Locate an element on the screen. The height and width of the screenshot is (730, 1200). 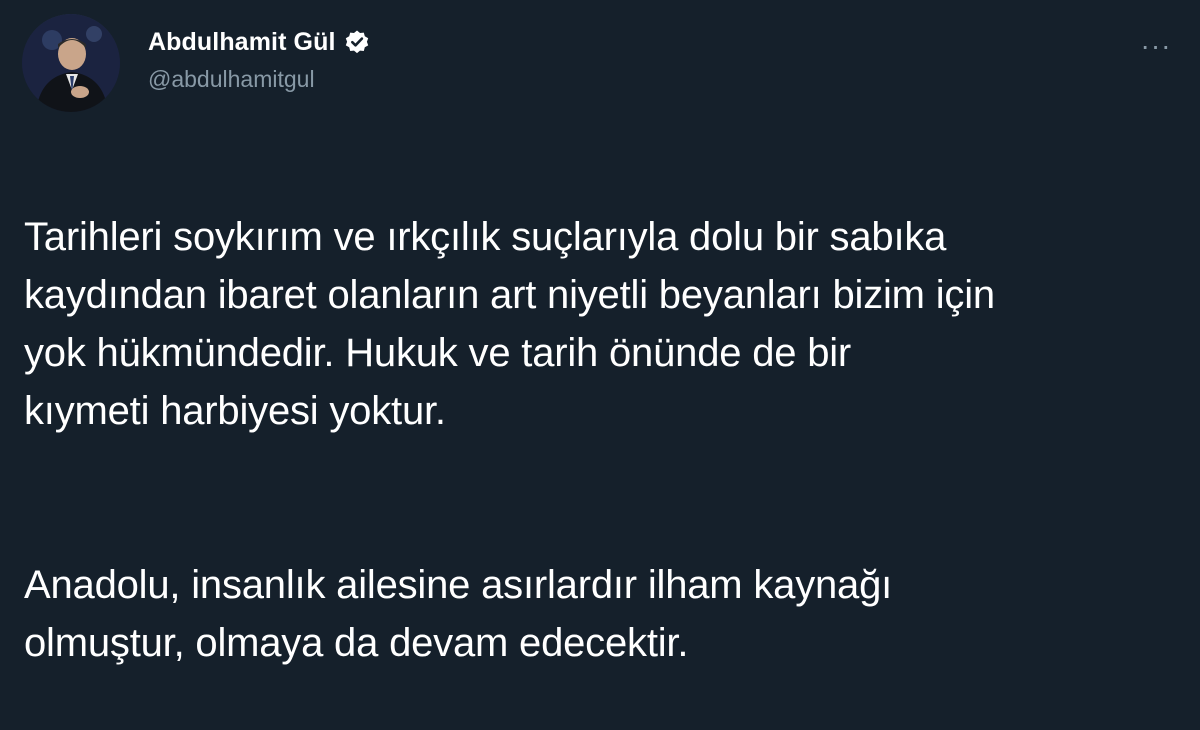
more-options-button: ··· is located at coordinates (1156, 46).